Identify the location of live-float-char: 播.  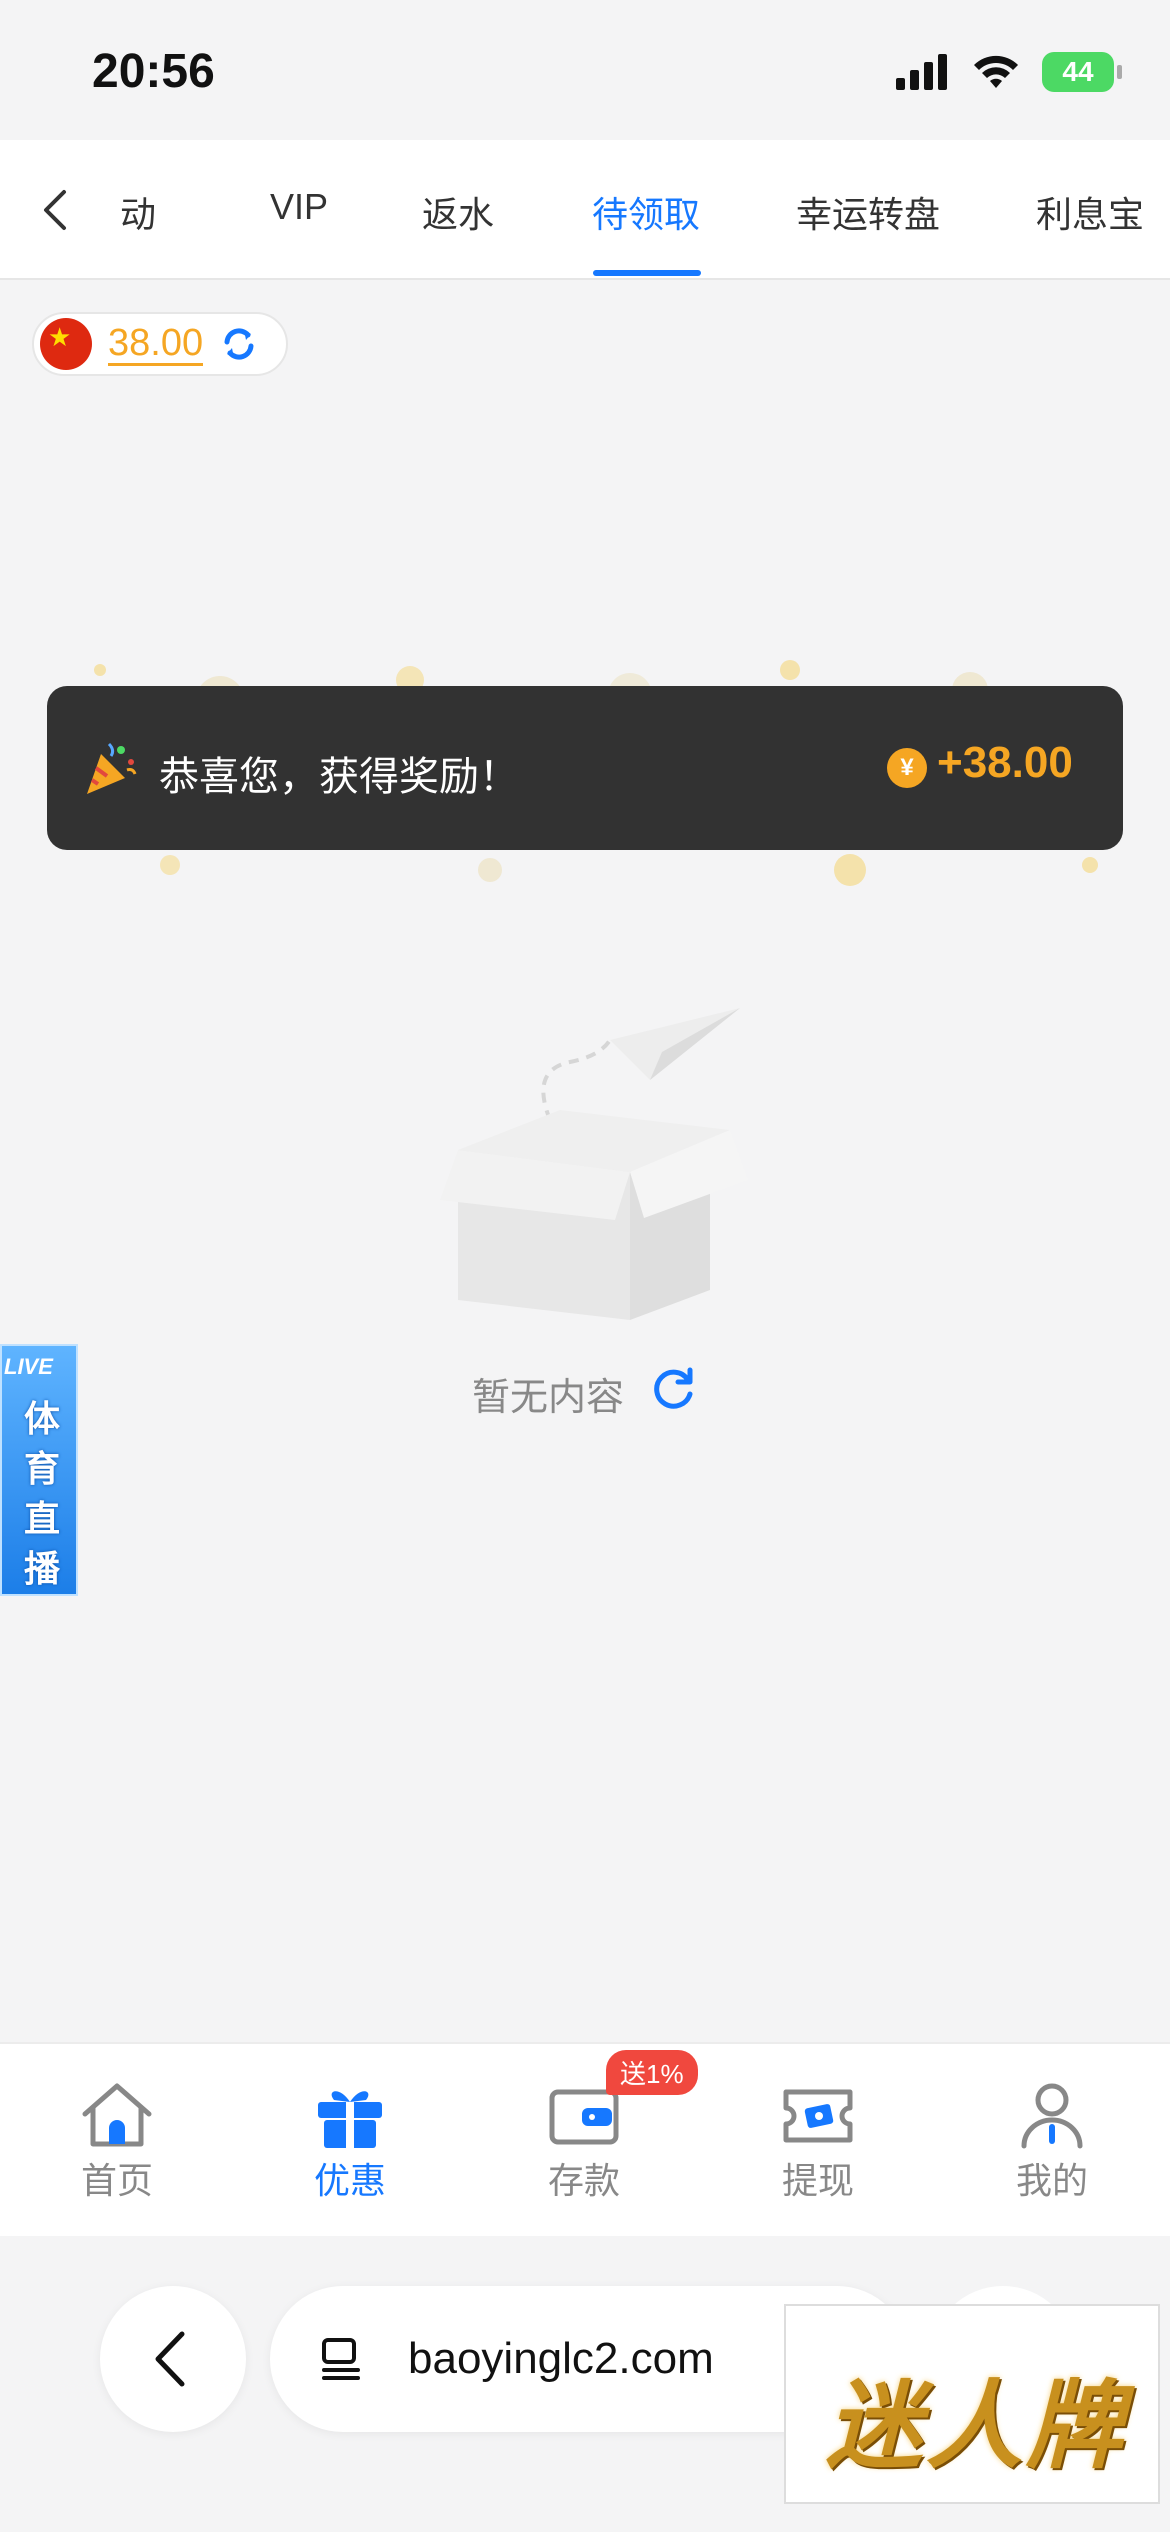
(41, 1568).